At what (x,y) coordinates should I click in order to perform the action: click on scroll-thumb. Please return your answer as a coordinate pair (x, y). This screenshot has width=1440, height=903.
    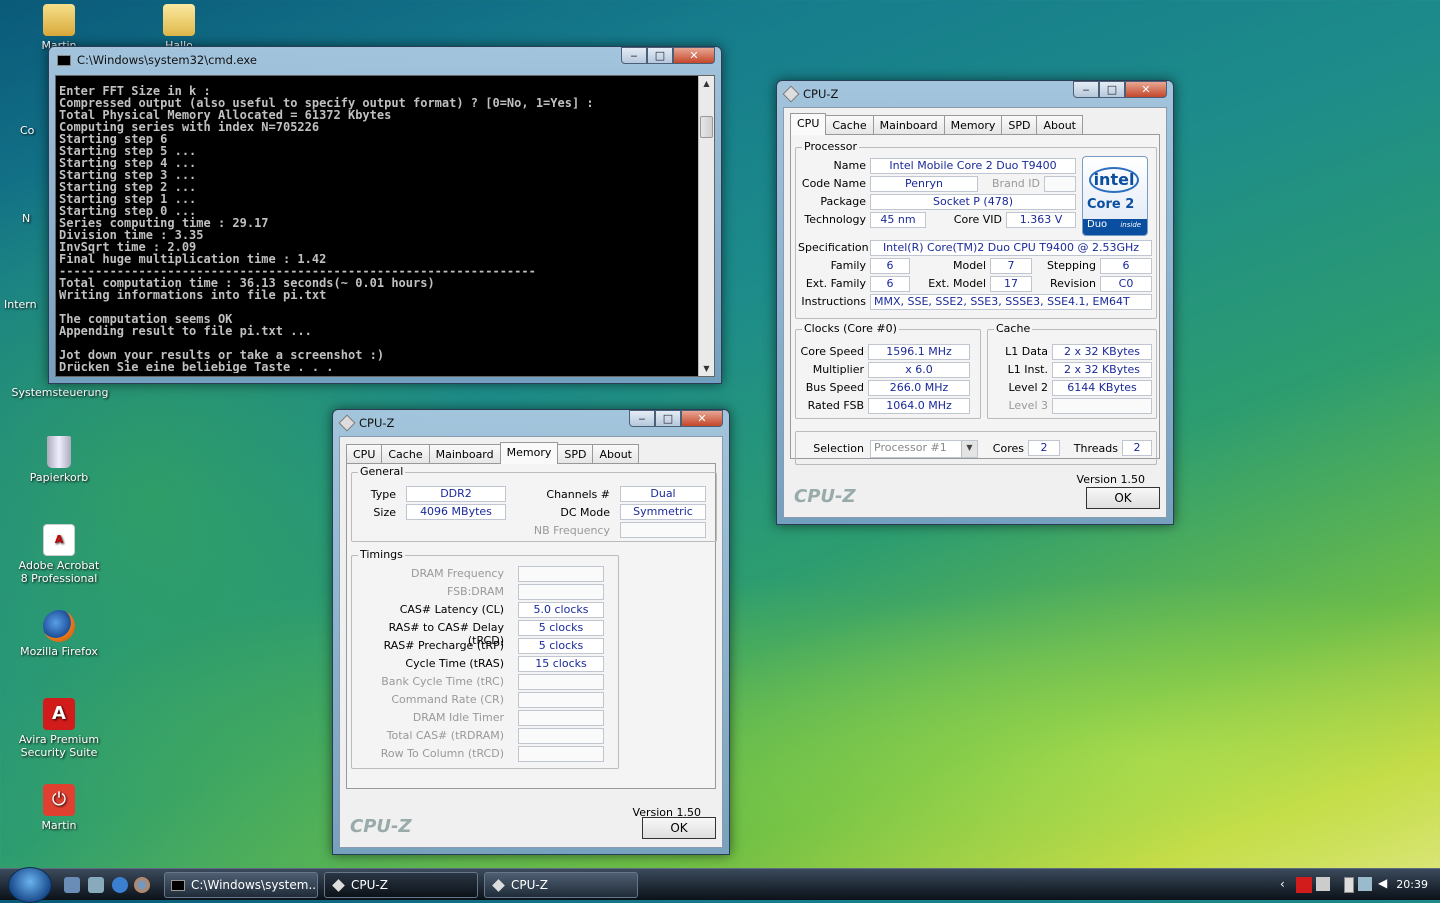
    Looking at the image, I should click on (706, 127).